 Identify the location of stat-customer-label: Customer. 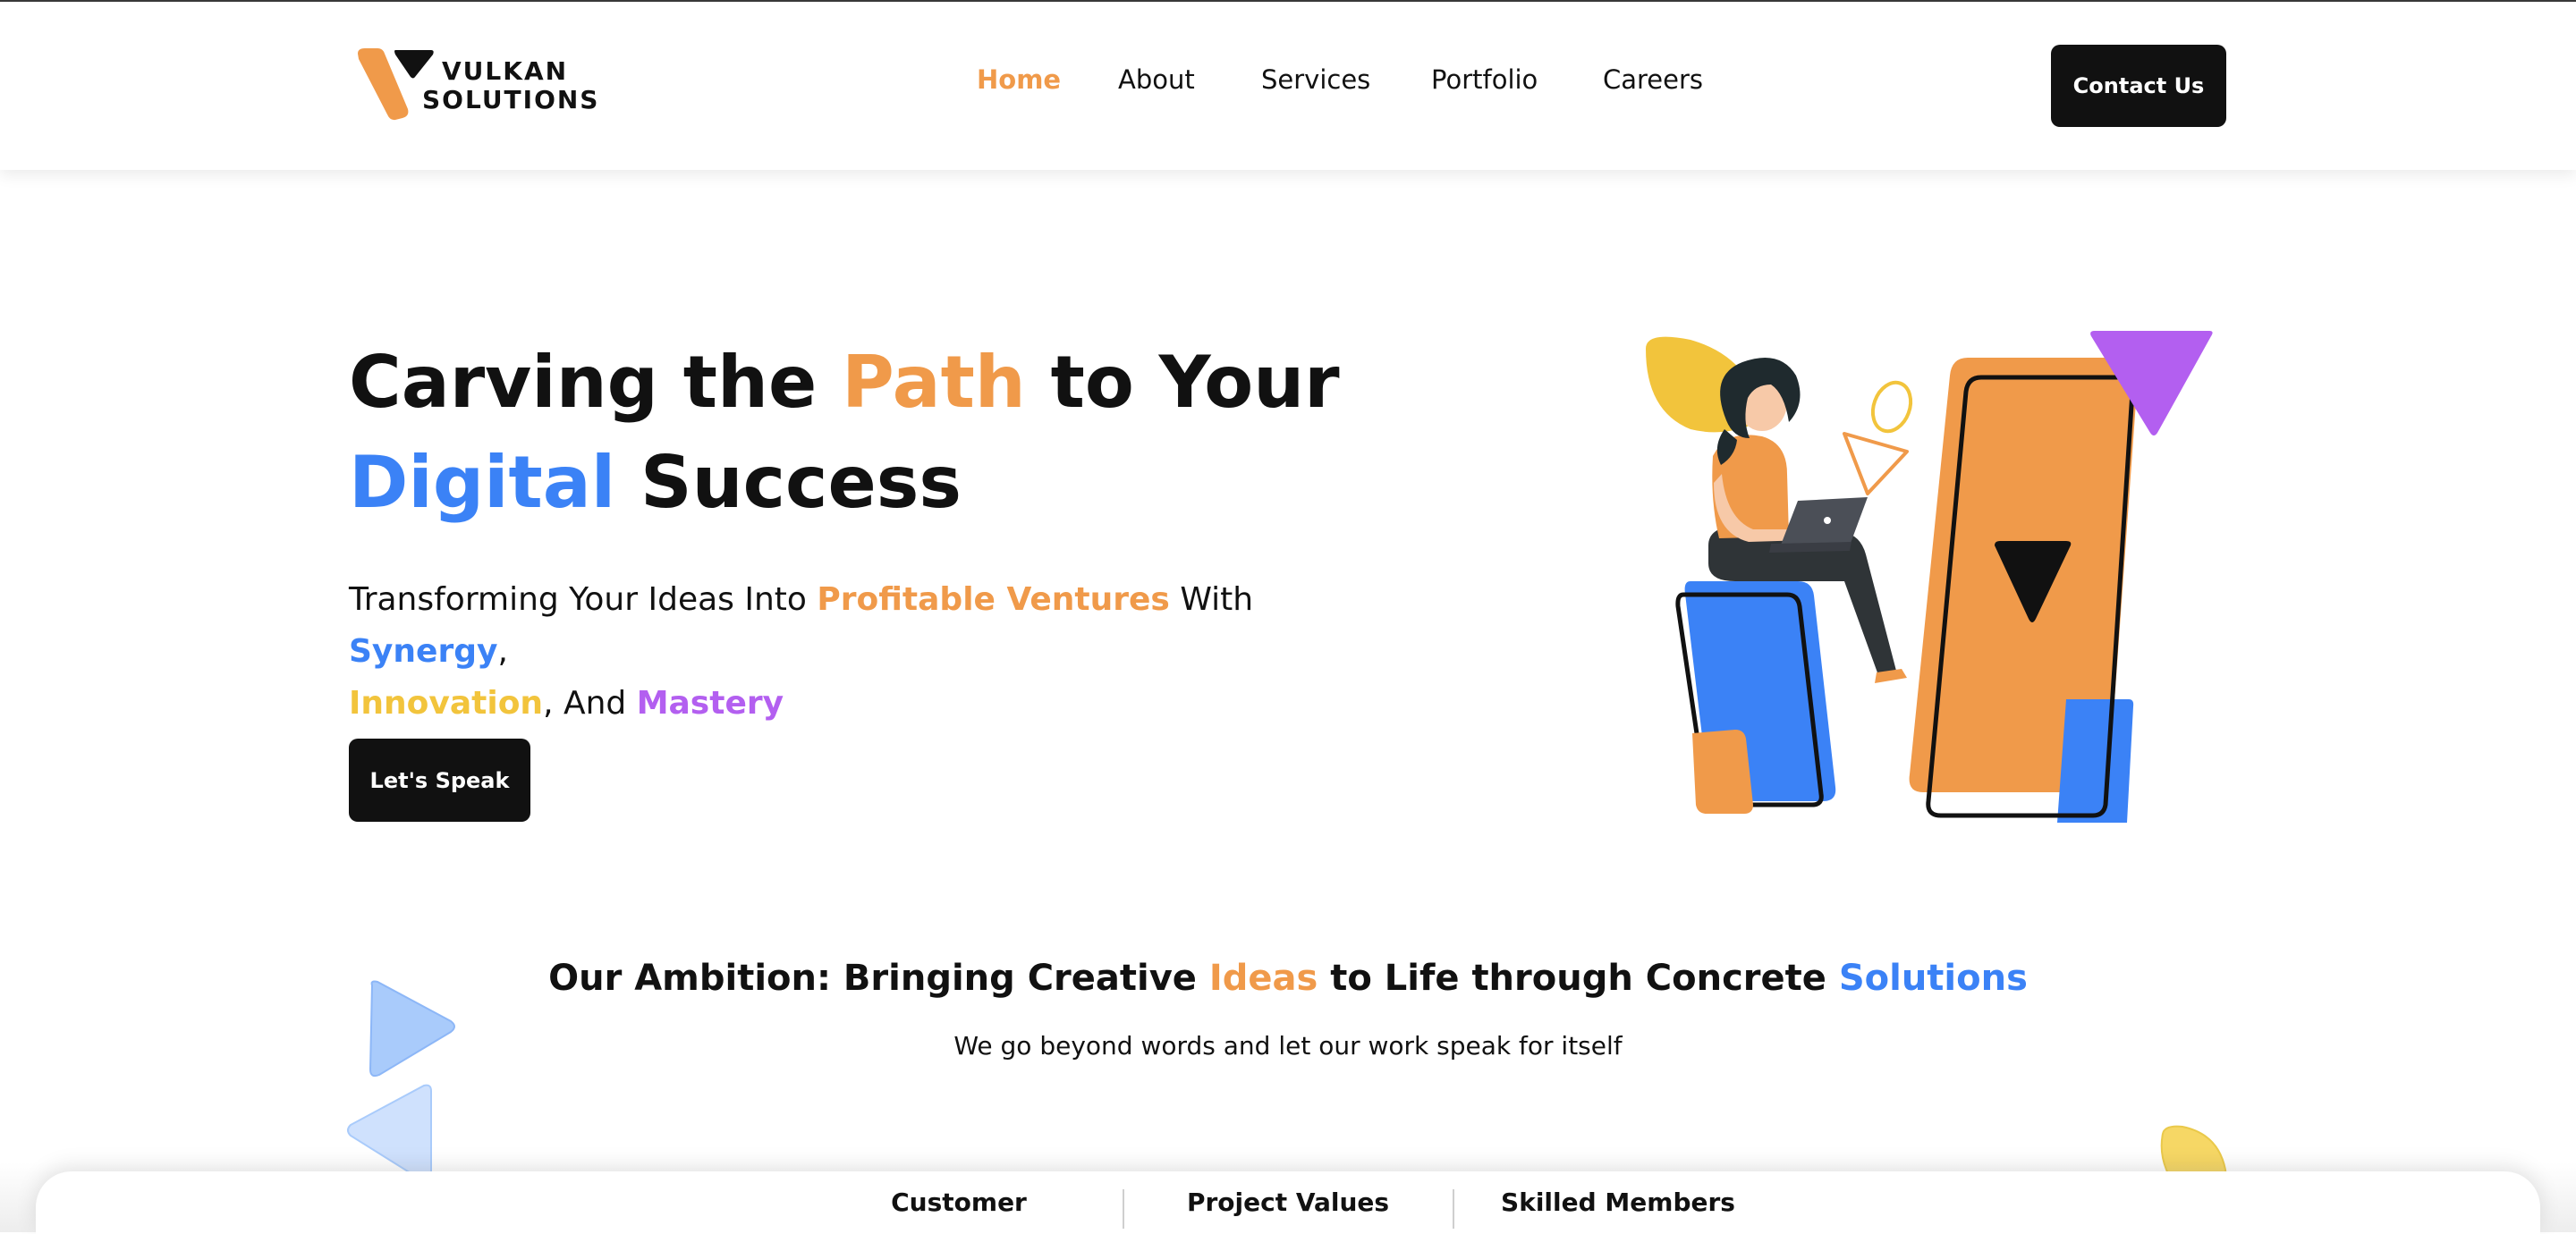
(959, 1202).